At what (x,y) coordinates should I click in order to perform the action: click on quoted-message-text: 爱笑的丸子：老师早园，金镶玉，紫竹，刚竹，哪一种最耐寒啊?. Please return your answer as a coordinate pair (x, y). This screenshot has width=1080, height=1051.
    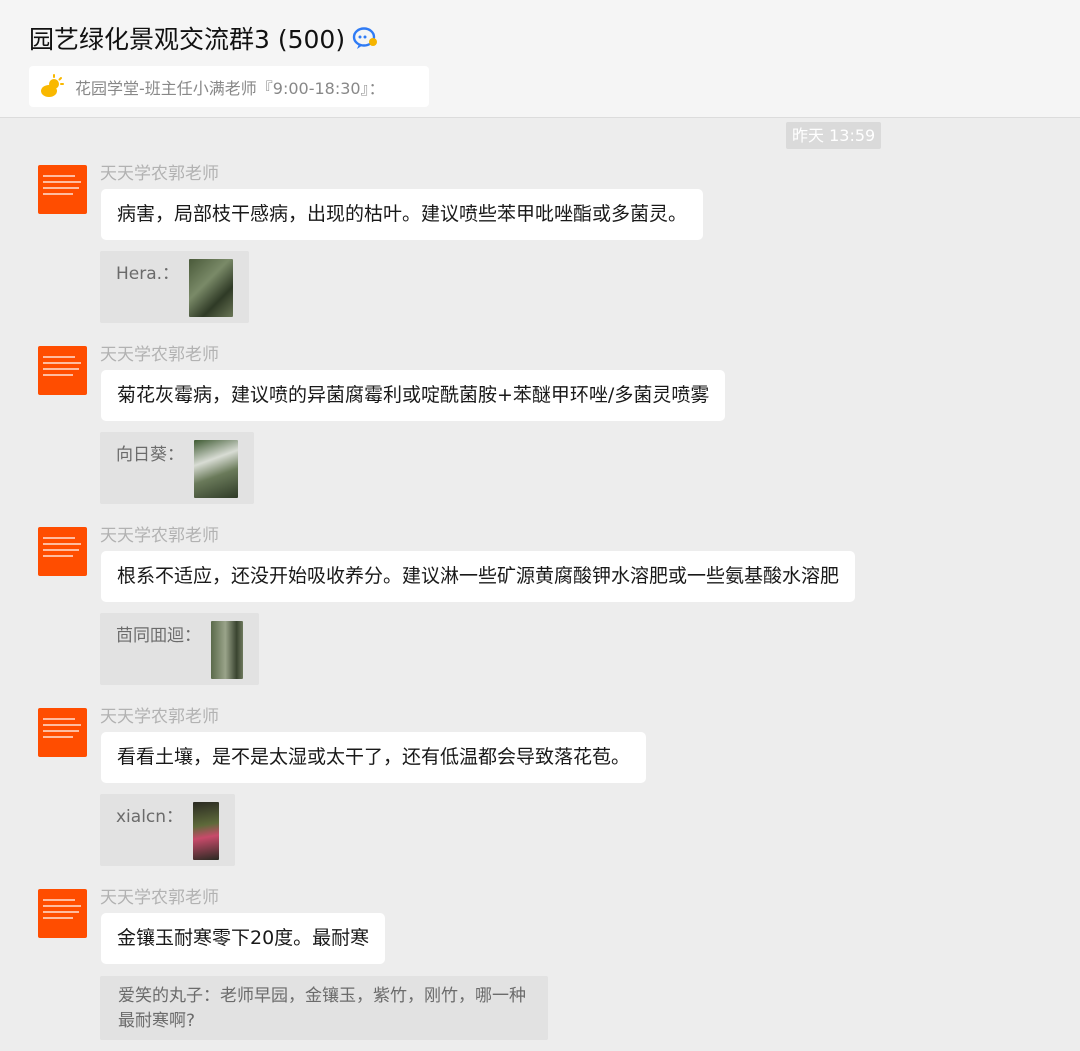
    Looking at the image, I should click on (324, 1008).